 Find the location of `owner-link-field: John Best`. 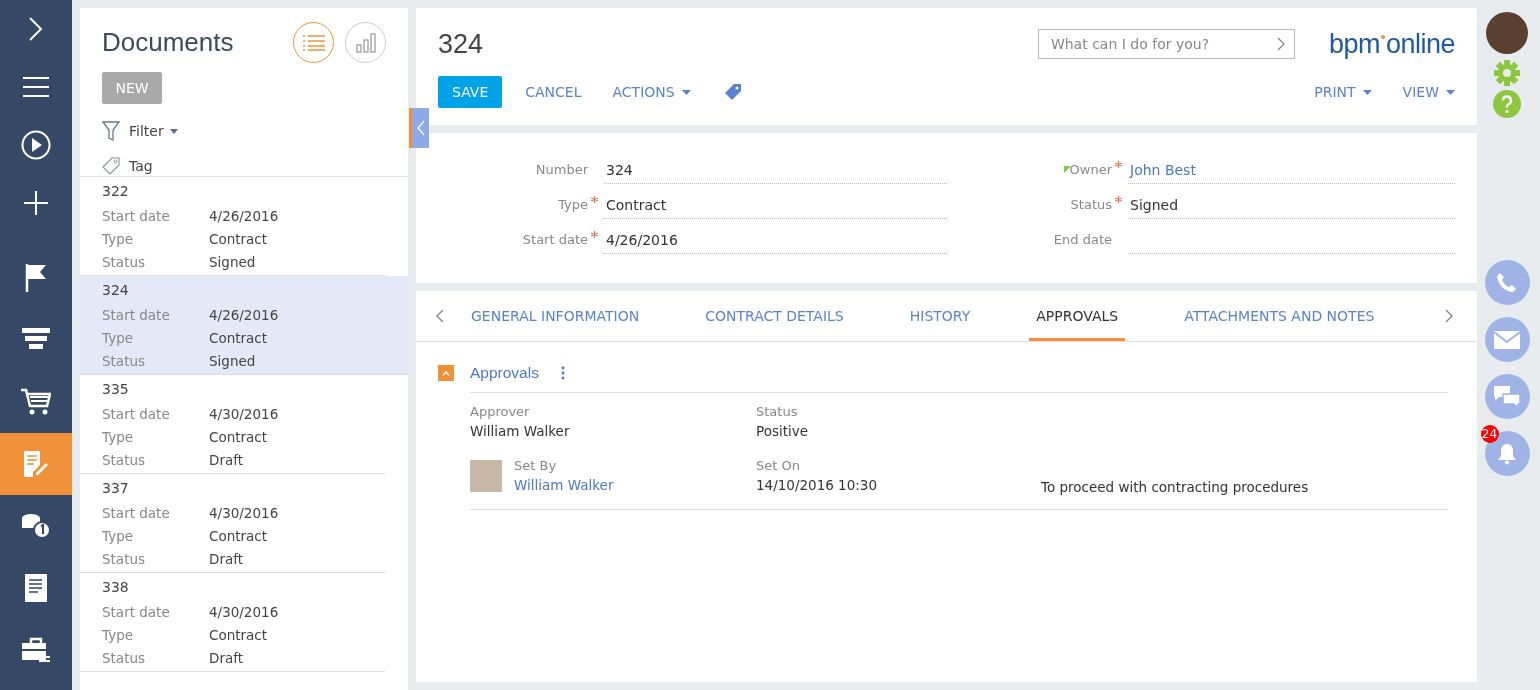

owner-link-field: John Best is located at coordinates (1291, 169).